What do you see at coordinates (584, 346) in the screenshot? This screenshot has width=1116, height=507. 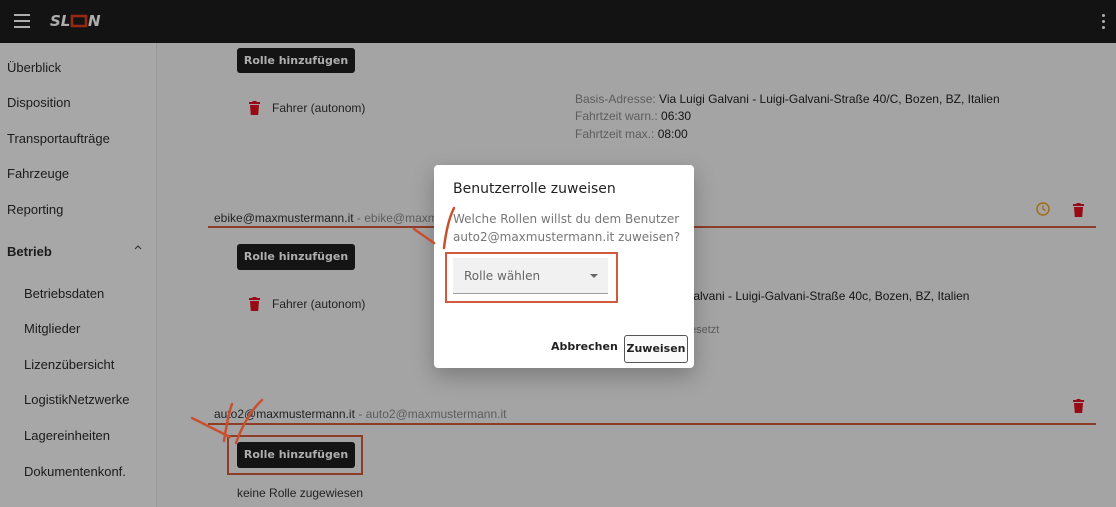 I see `cancel-button: Abbrechen` at bounding box center [584, 346].